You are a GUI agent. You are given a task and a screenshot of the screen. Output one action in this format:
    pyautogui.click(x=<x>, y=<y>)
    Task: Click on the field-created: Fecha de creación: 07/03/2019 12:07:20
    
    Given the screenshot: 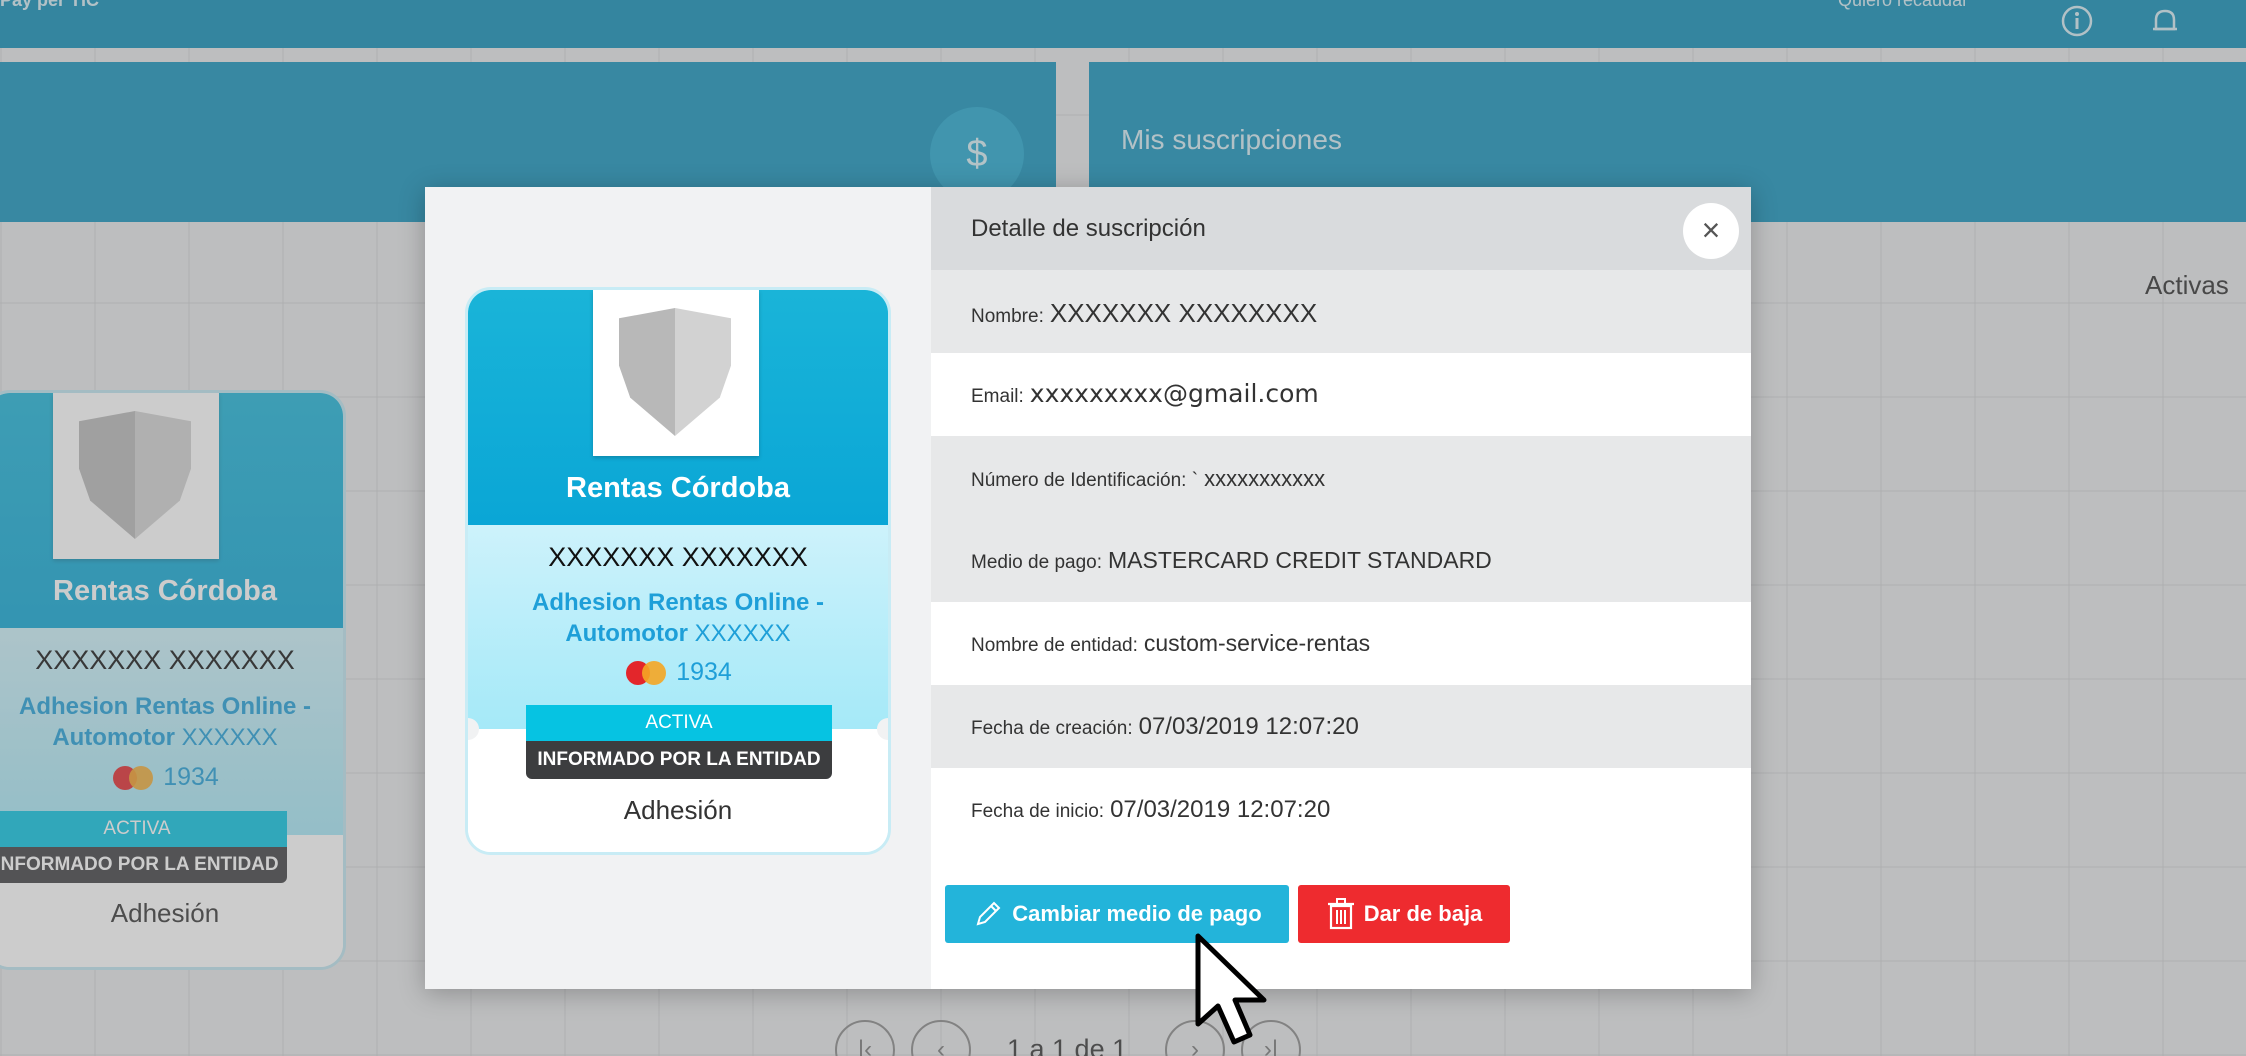 What is the action you would take?
    pyautogui.click(x=1341, y=726)
    